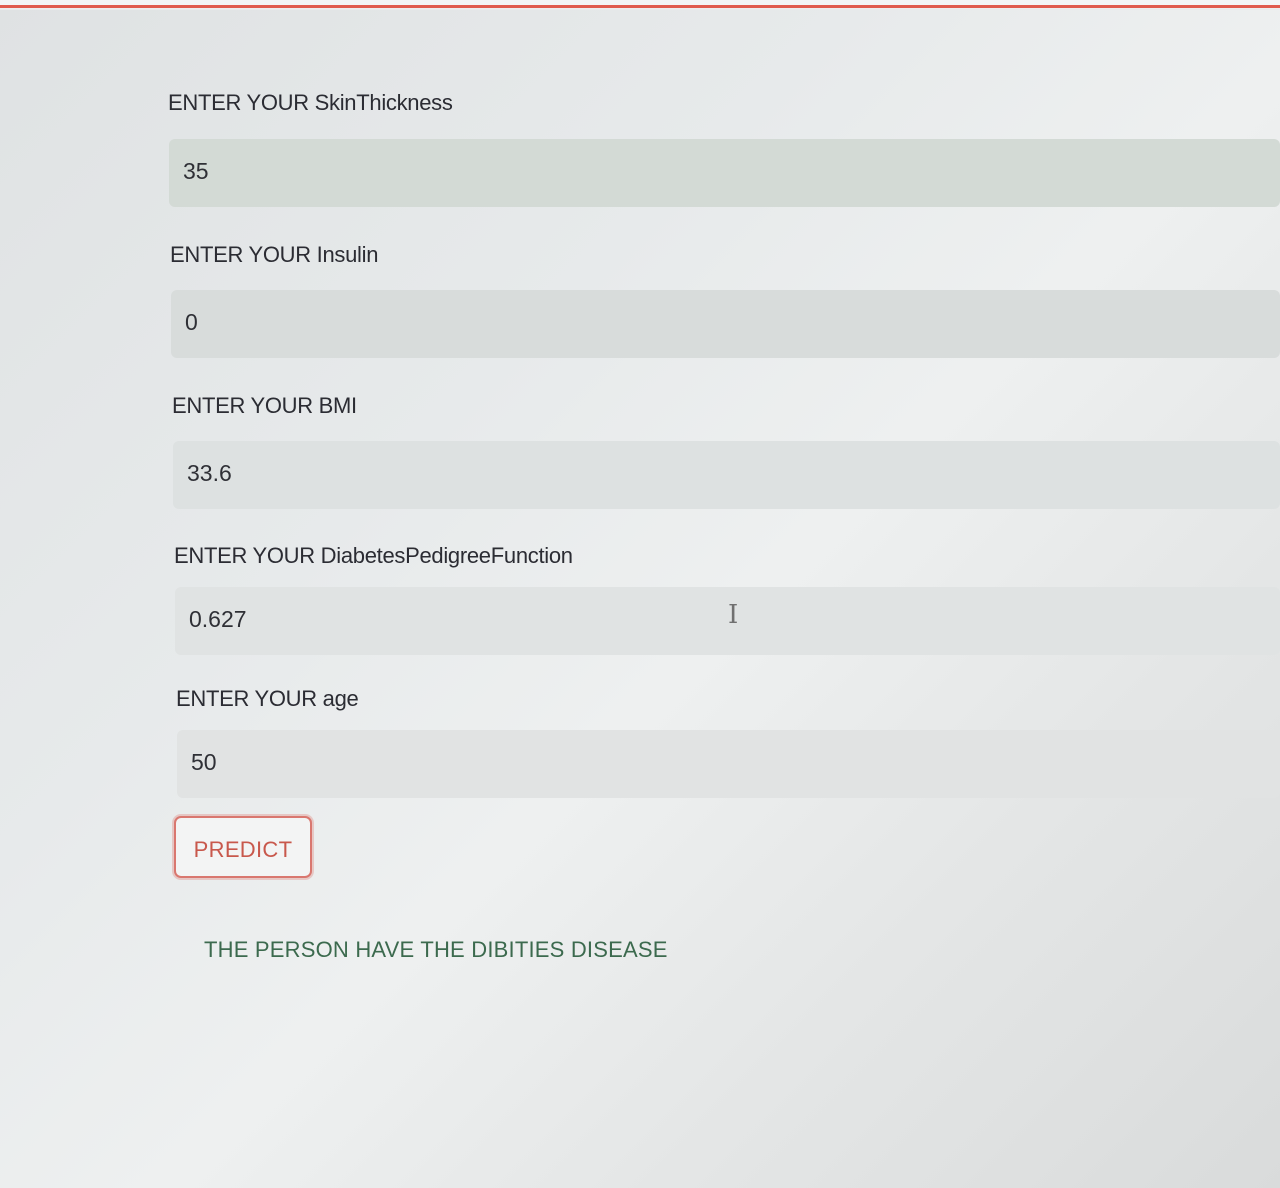 The height and width of the screenshot is (1188, 1280). Describe the element at coordinates (191, 322) in the screenshot. I see `insulin-value: 0` at that location.